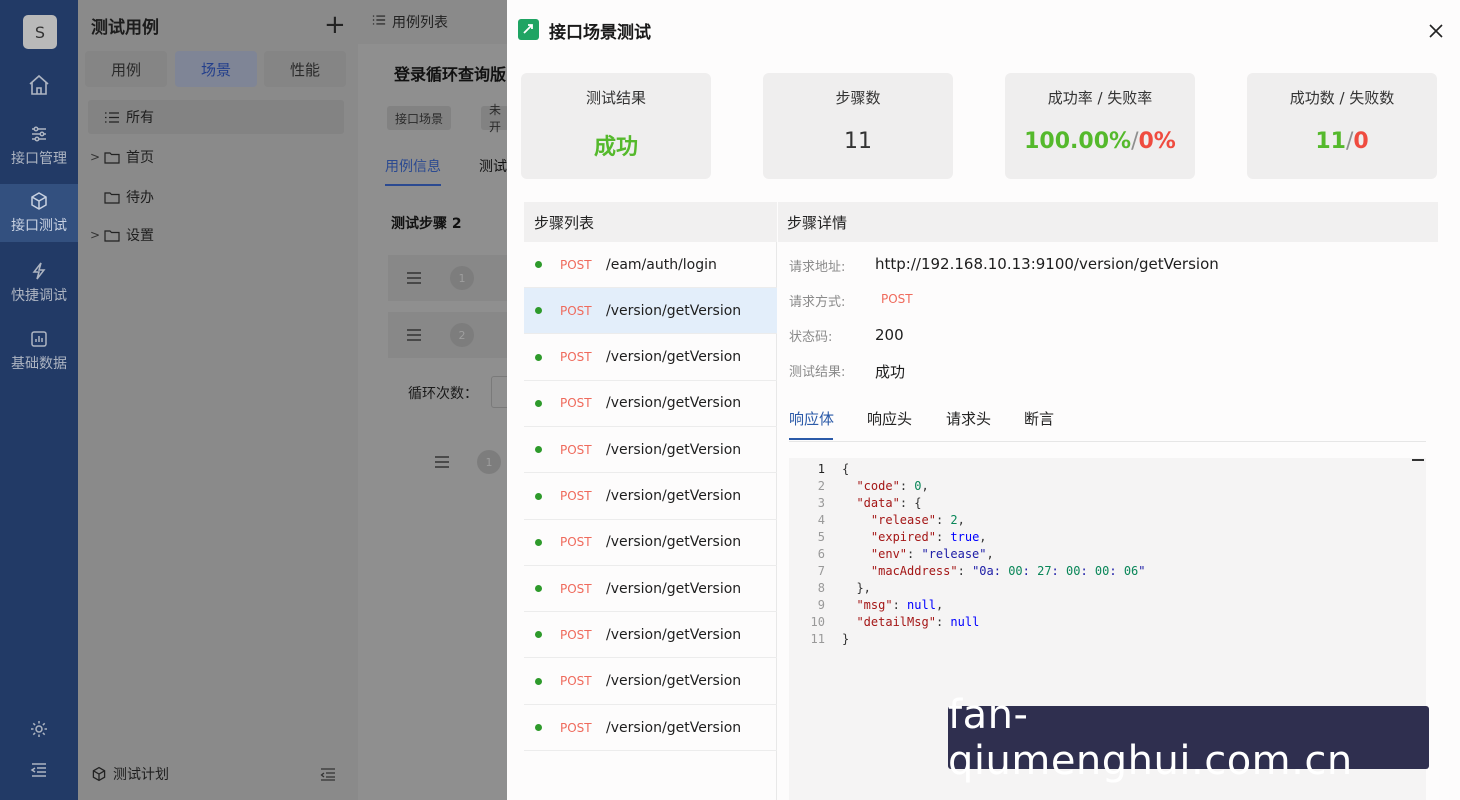 This screenshot has width=1460, height=800. What do you see at coordinates (216, 235) in the screenshot?
I see `tree-item-settings: > 设置` at bounding box center [216, 235].